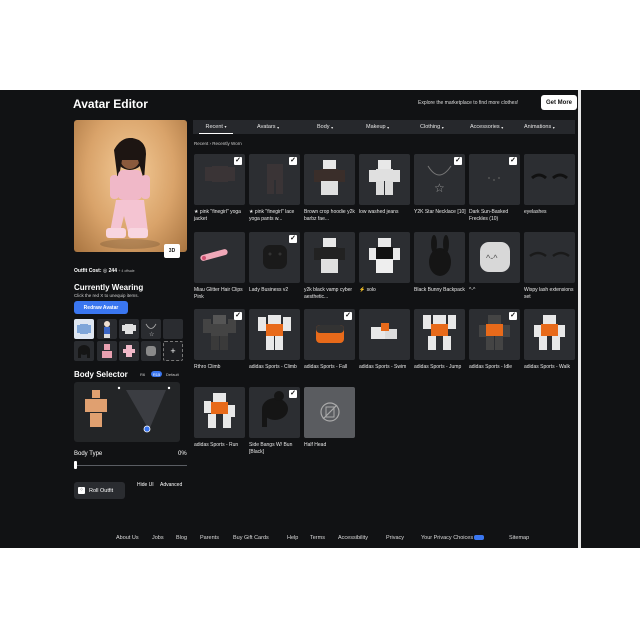  Describe the element at coordinates (439, 179) in the screenshot. I see `item-tile: ☆ ✓` at that location.